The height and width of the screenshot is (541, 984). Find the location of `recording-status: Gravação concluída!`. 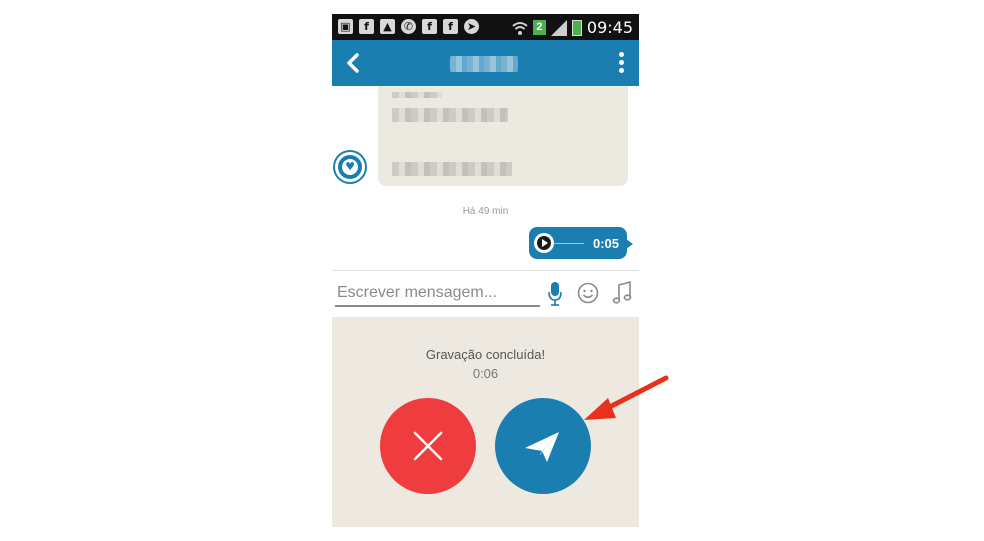

recording-status: Gravação concluída! is located at coordinates (485, 354).